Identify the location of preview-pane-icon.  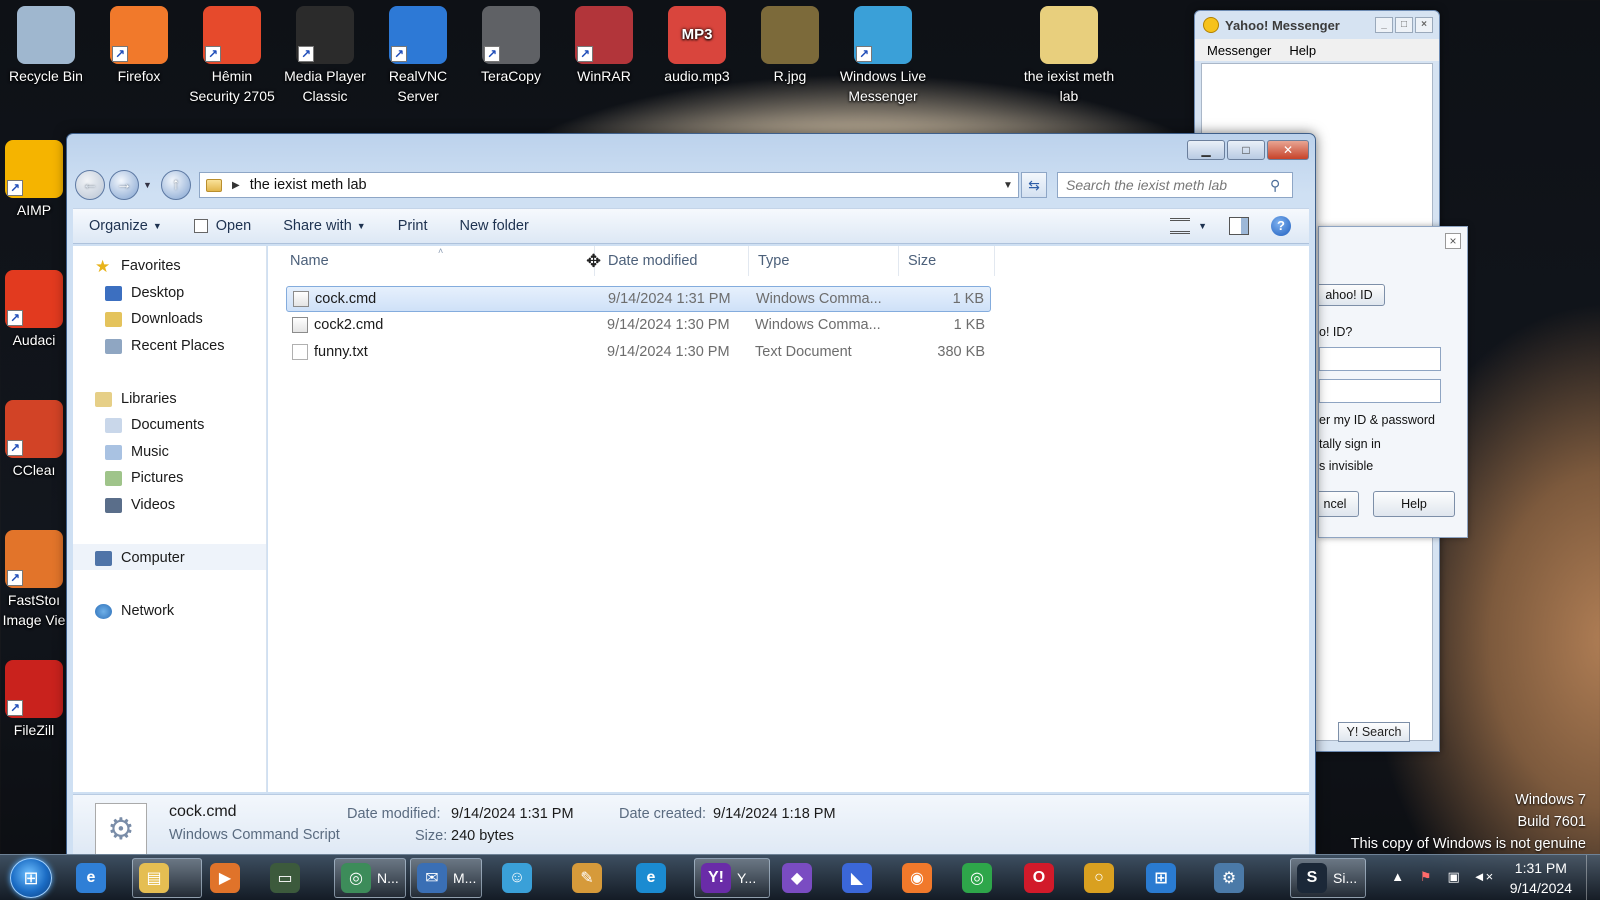
(1239, 226).